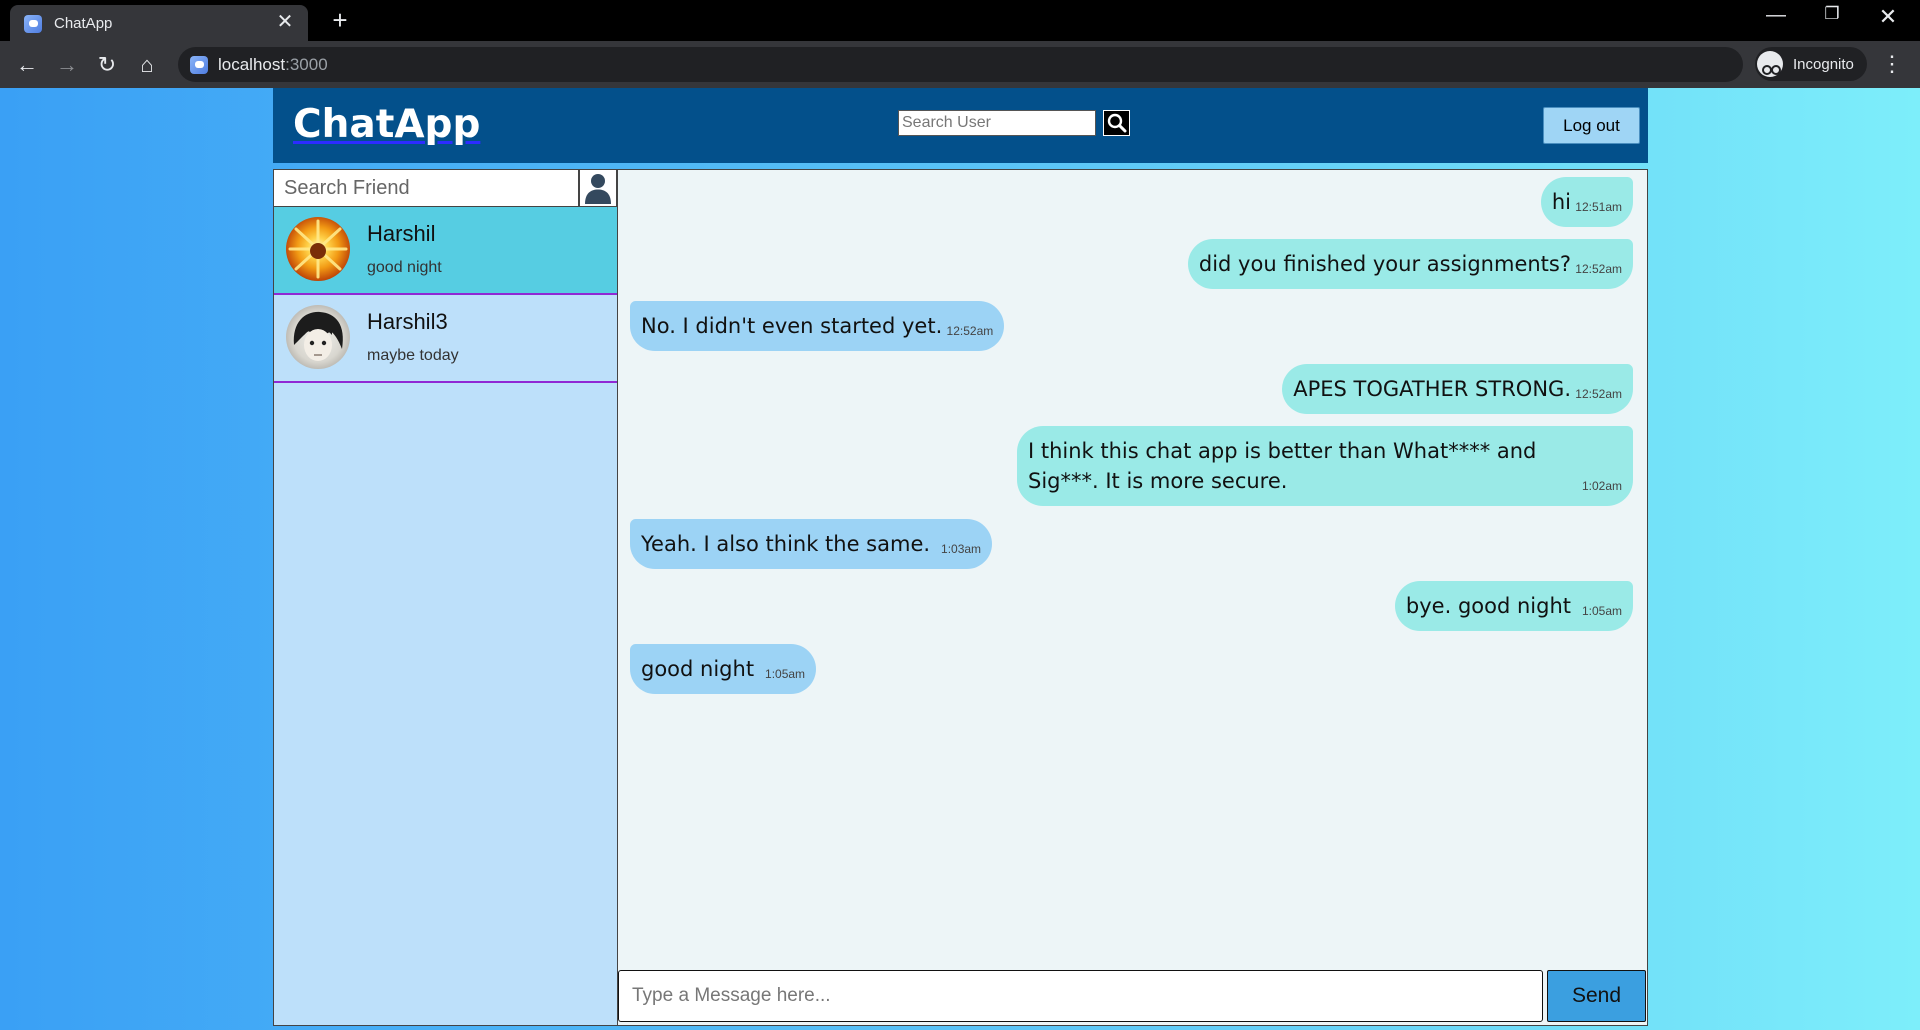 The image size is (1920, 1030). Describe the element at coordinates (1596, 996) in the screenshot. I see `send-button: Send` at that location.